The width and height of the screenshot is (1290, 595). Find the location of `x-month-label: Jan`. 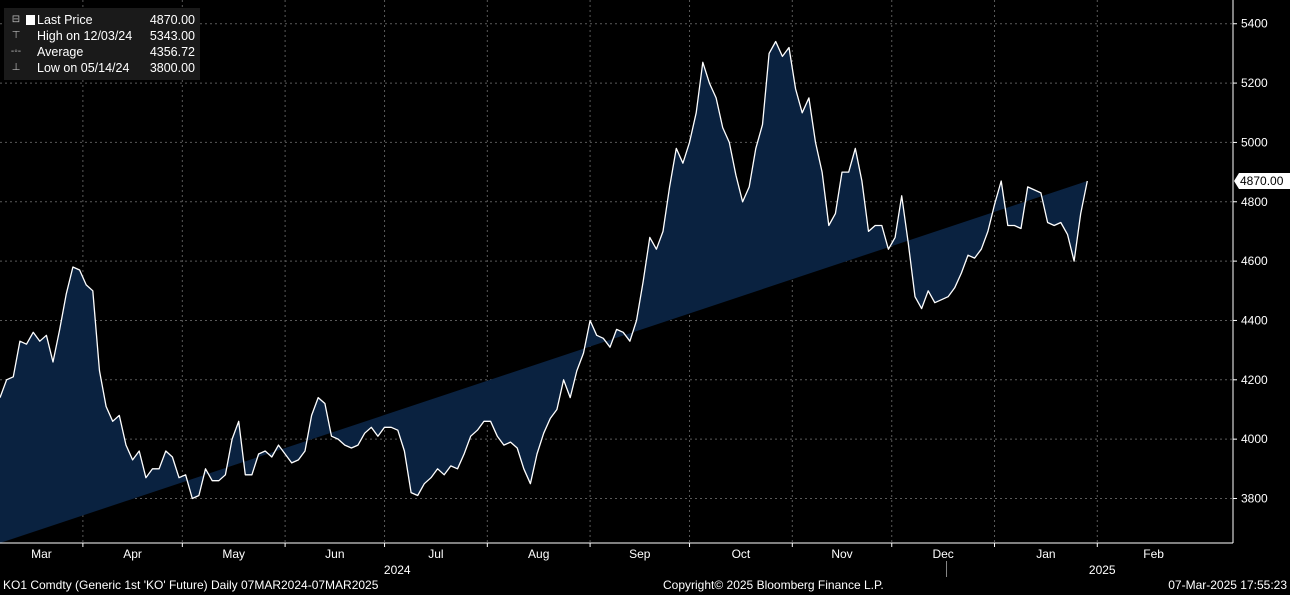

x-month-label: Jan is located at coordinates (1045, 554).